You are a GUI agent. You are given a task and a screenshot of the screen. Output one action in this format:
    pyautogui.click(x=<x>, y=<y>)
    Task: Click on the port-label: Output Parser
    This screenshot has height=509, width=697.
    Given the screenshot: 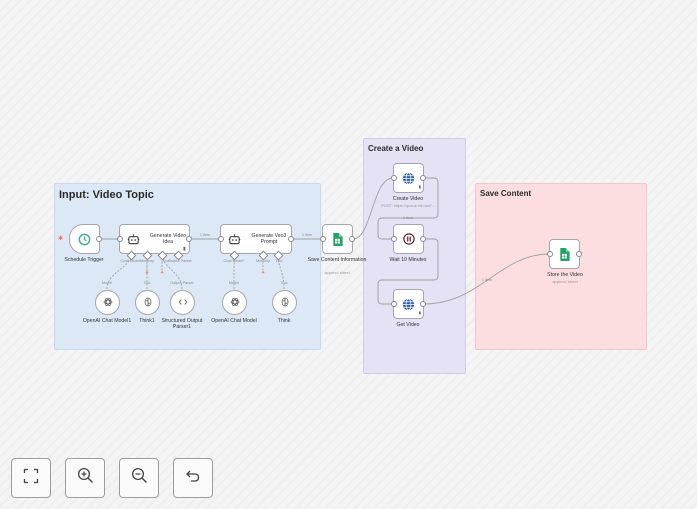 What is the action you would take?
    pyautogui.click(x=180, y=261)
    